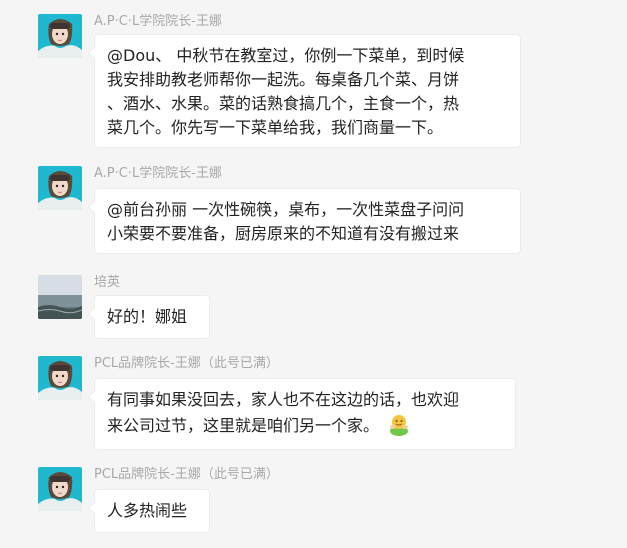 This screenshot has height=548, width=627. I want to click on message-text-line: 、酒水、水果。菜的话熟食搞几个，主食一个，热, so click(283, 103).